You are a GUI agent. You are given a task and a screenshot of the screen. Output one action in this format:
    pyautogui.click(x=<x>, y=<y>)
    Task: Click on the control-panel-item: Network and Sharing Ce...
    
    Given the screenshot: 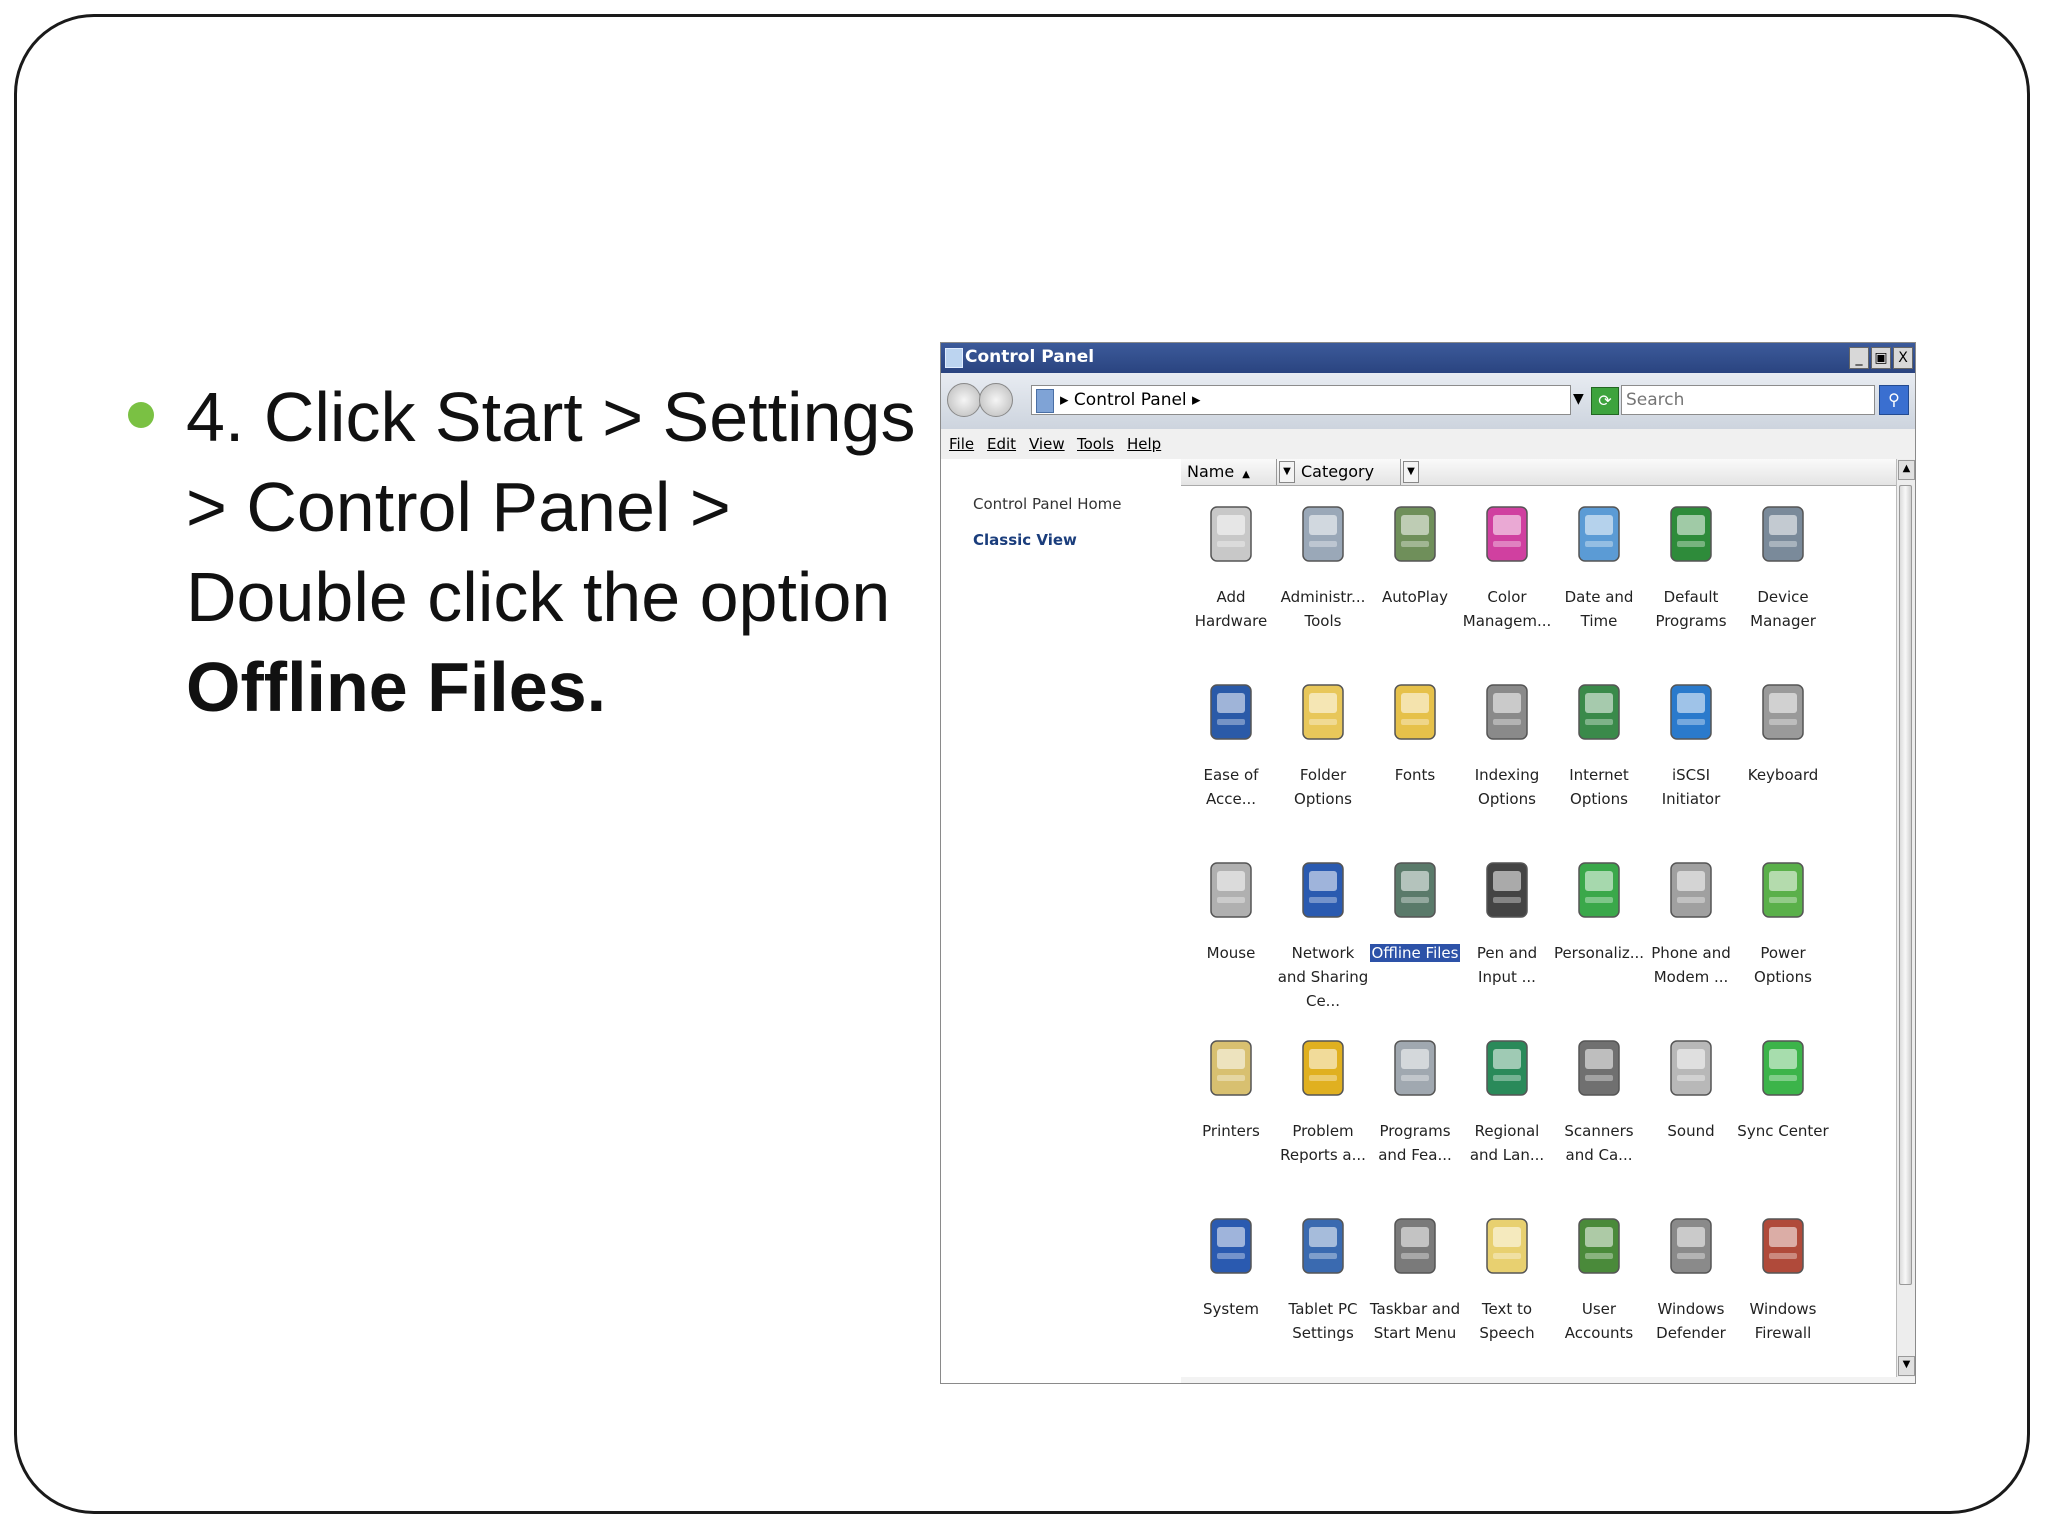 What is the action you would take?
    pyautogui.click(x=1323, y=928)
    